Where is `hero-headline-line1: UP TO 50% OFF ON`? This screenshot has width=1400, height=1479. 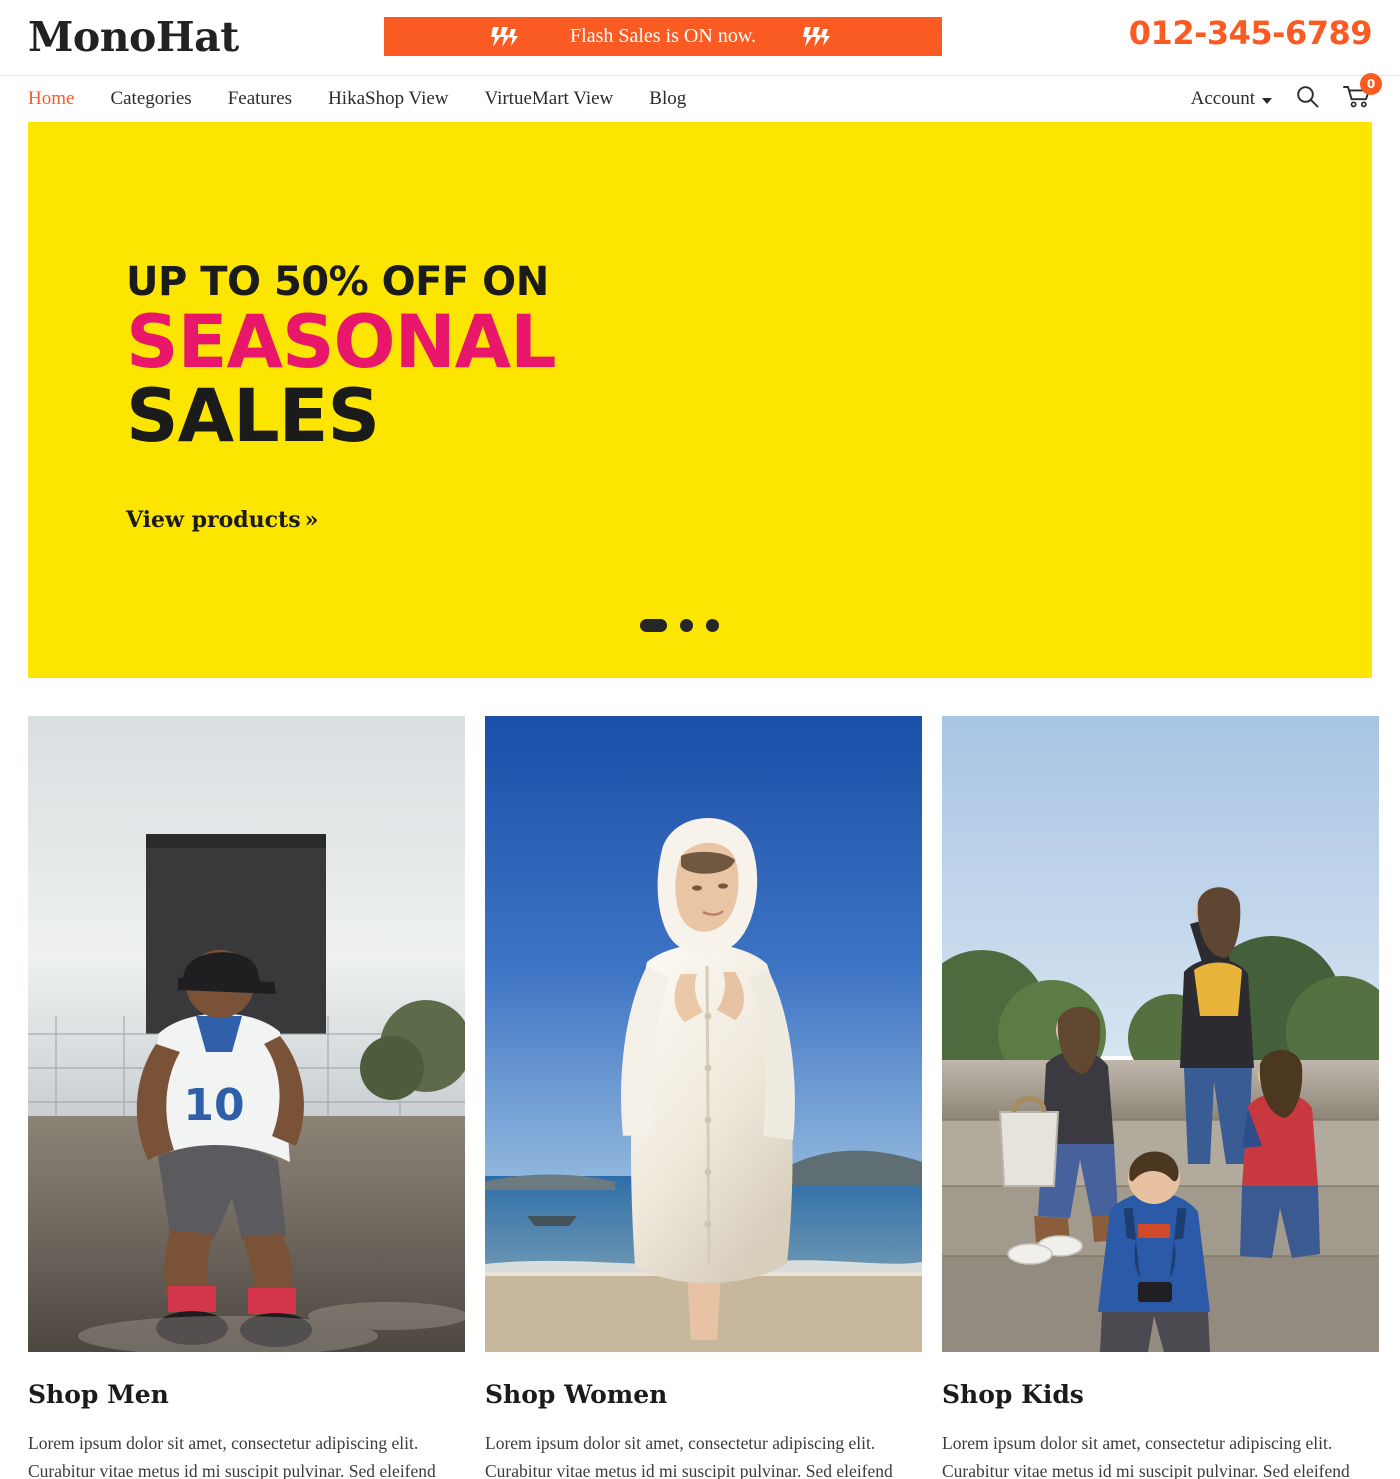
hero-headline-line1: UP TO 50% OFF ON is located at coordinates (337, 282).